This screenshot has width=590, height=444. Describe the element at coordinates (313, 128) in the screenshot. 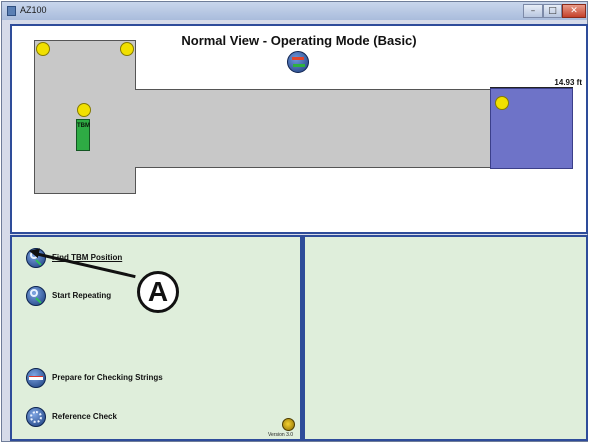

I see `floor-area-corridor` at that location.